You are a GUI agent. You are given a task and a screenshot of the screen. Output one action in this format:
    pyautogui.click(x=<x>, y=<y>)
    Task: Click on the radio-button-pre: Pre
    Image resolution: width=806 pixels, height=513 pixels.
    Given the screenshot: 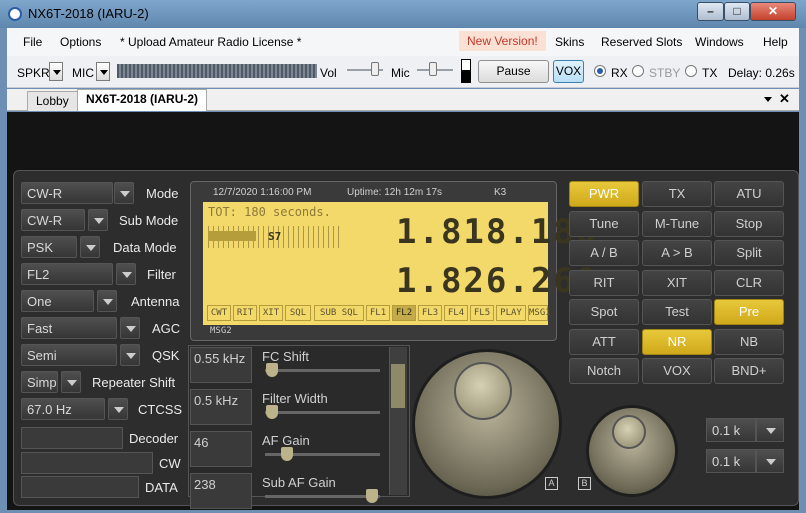 What is the action you would take?
    pyautogui.click(x=749, y=312)
    